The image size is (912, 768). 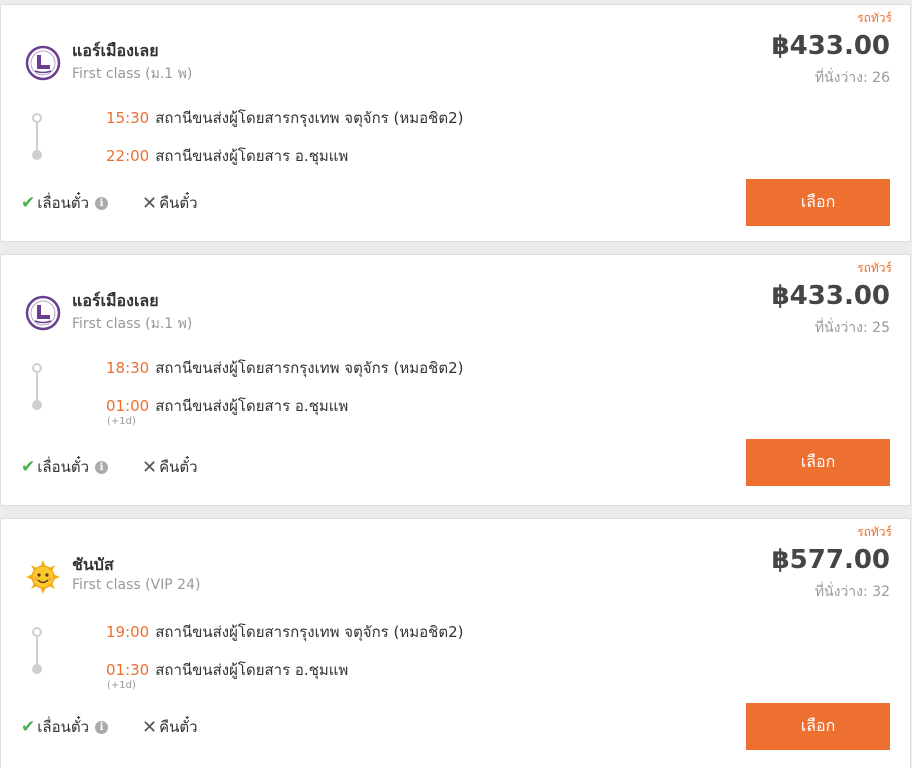 I want to click on operator-name: ชันบัส, so click(x=93, y=564).